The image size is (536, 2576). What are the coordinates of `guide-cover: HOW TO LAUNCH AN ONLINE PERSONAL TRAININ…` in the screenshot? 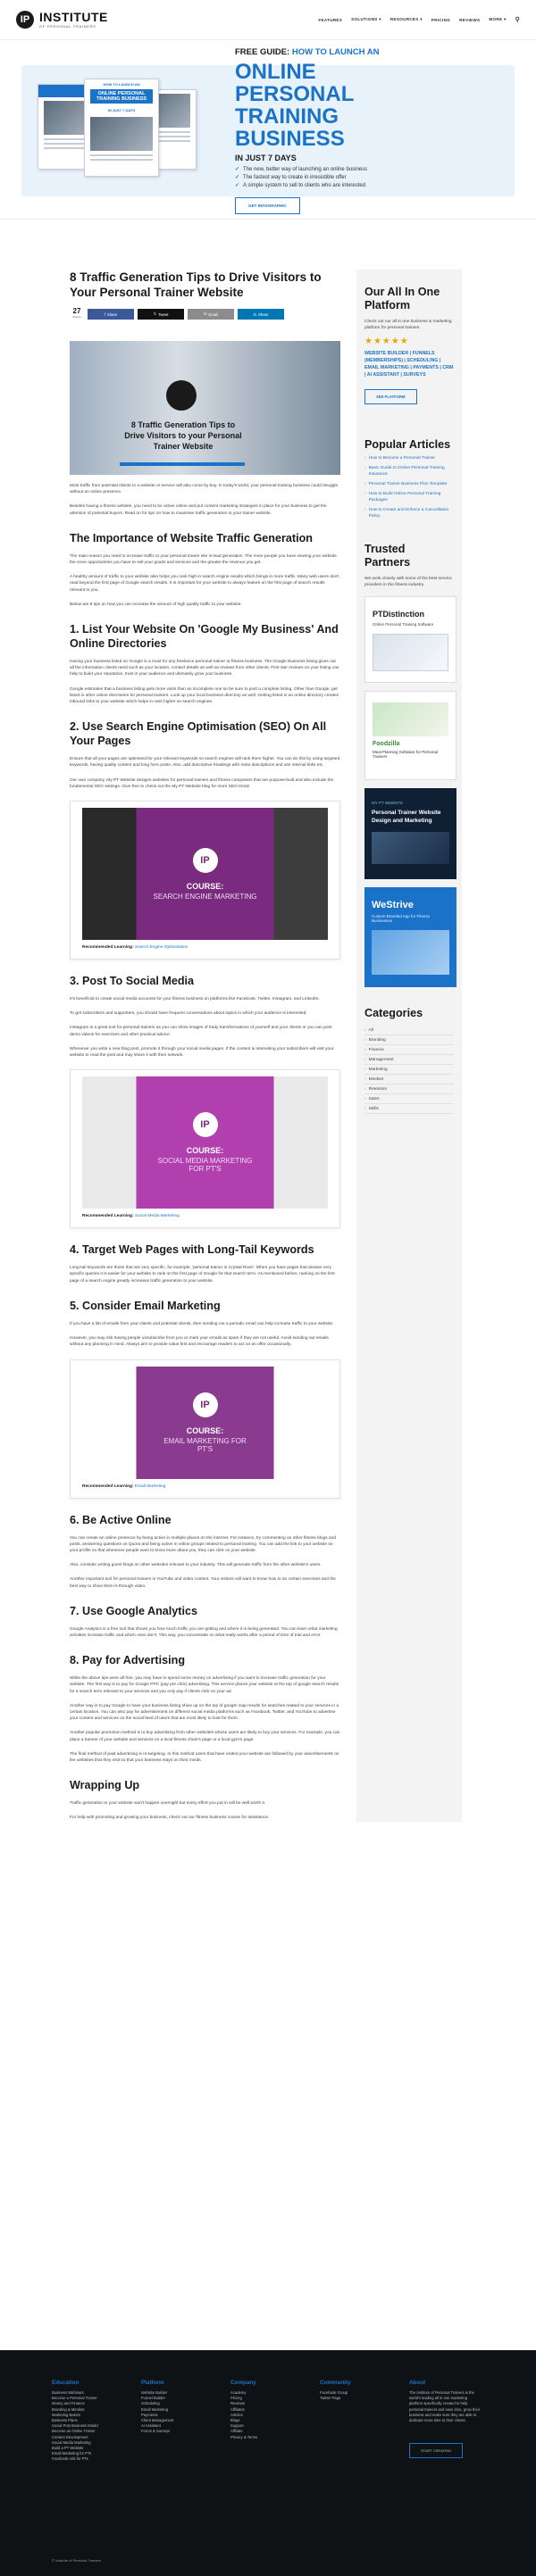 It's located at (121, 128).